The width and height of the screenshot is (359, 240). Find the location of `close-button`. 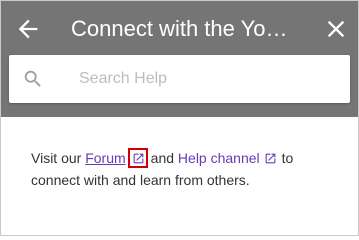

close-button is located at coordinates (336, 29).